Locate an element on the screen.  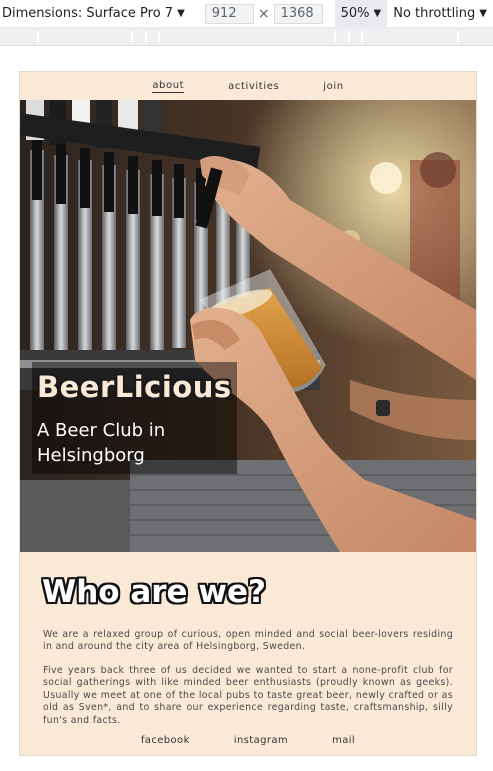
height-input: 1368 is located at coordinates (298, 13).